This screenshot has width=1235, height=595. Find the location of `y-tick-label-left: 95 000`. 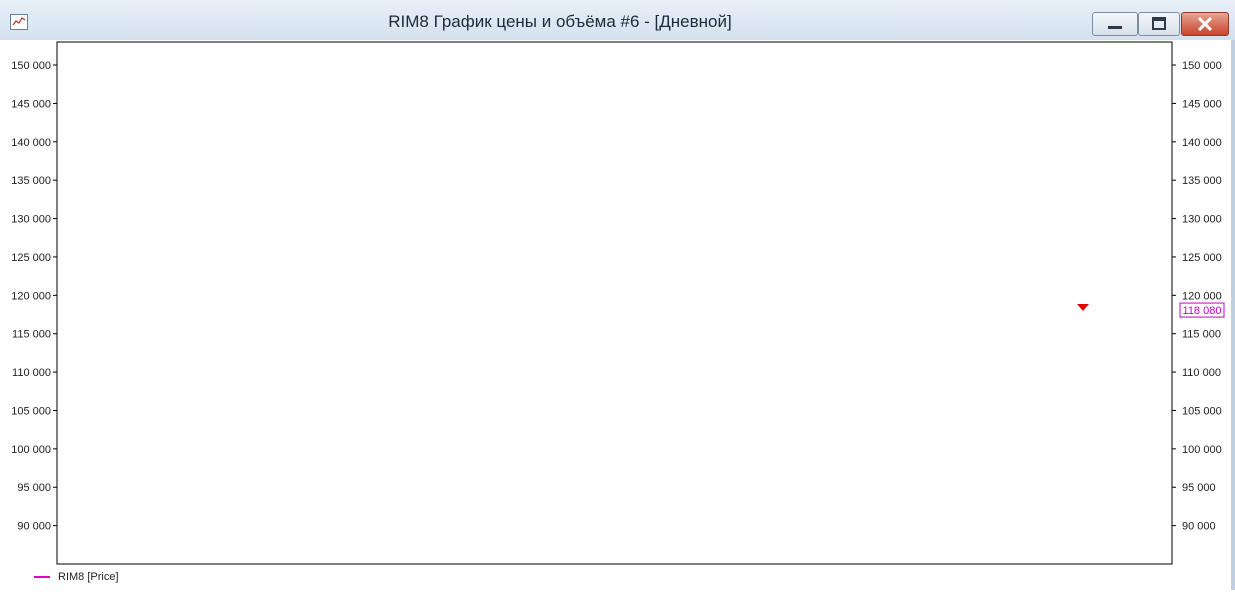

y-tick-label-left: 95 000 is located at coordinates (34, 488).